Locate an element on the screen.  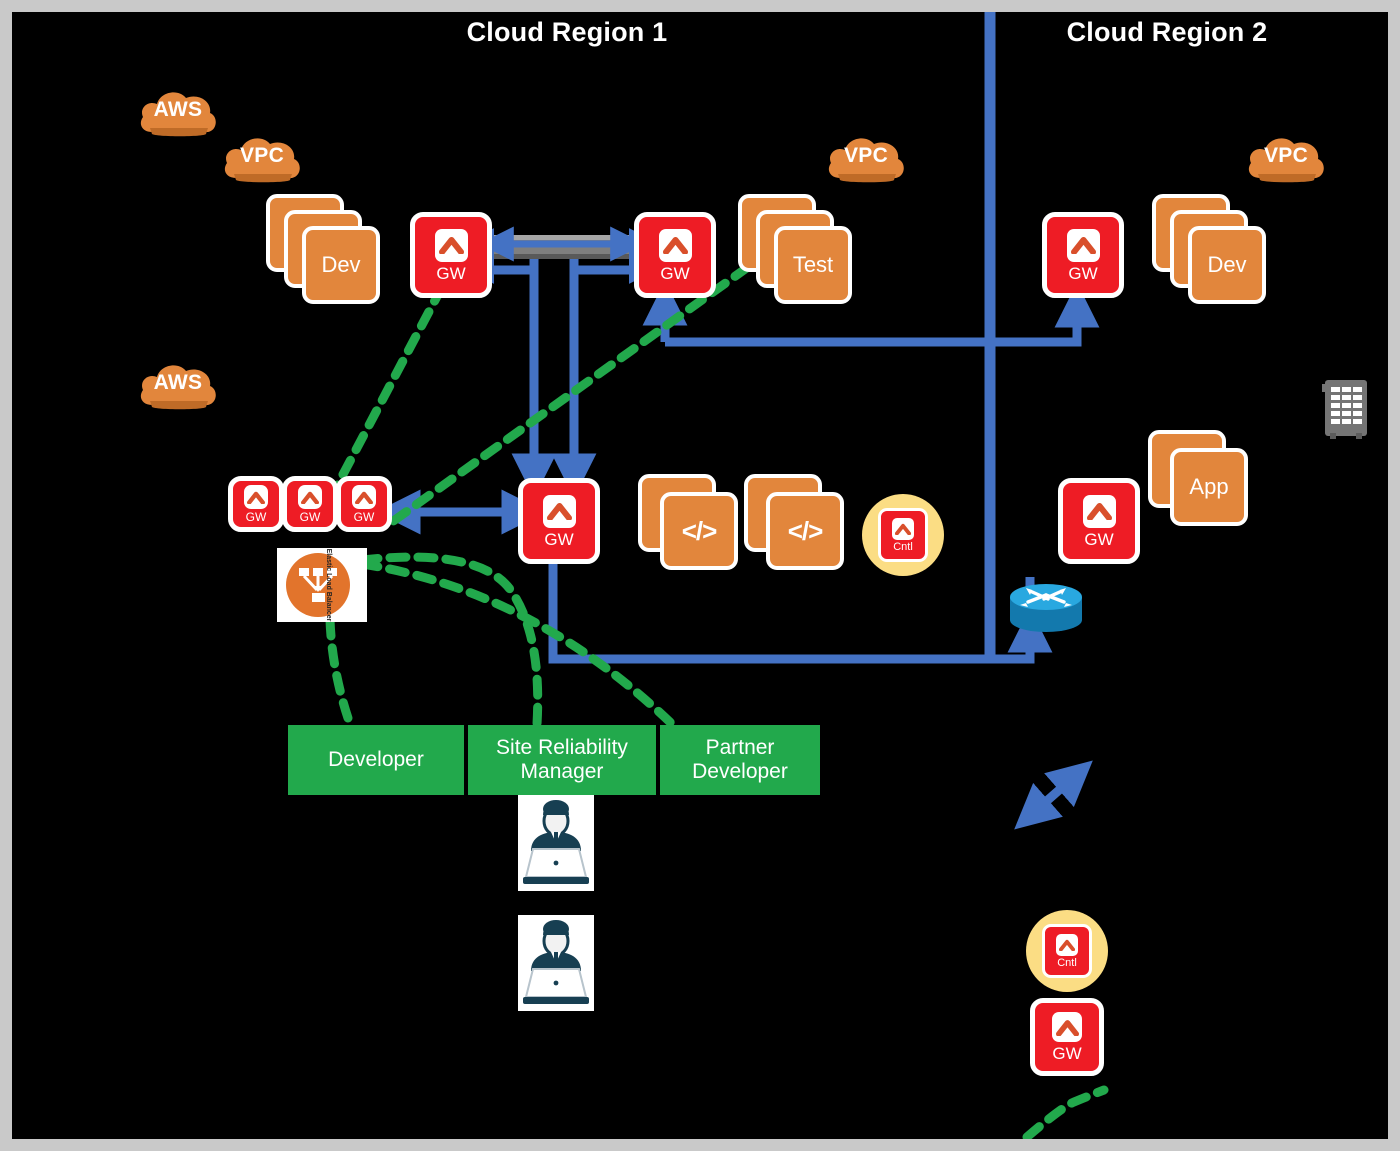
role-label: Developer is located at coordinates (376, 760).